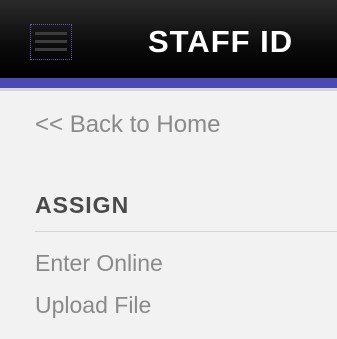  I want to click on enter-online-link: Enter Online, so click(99, 263).